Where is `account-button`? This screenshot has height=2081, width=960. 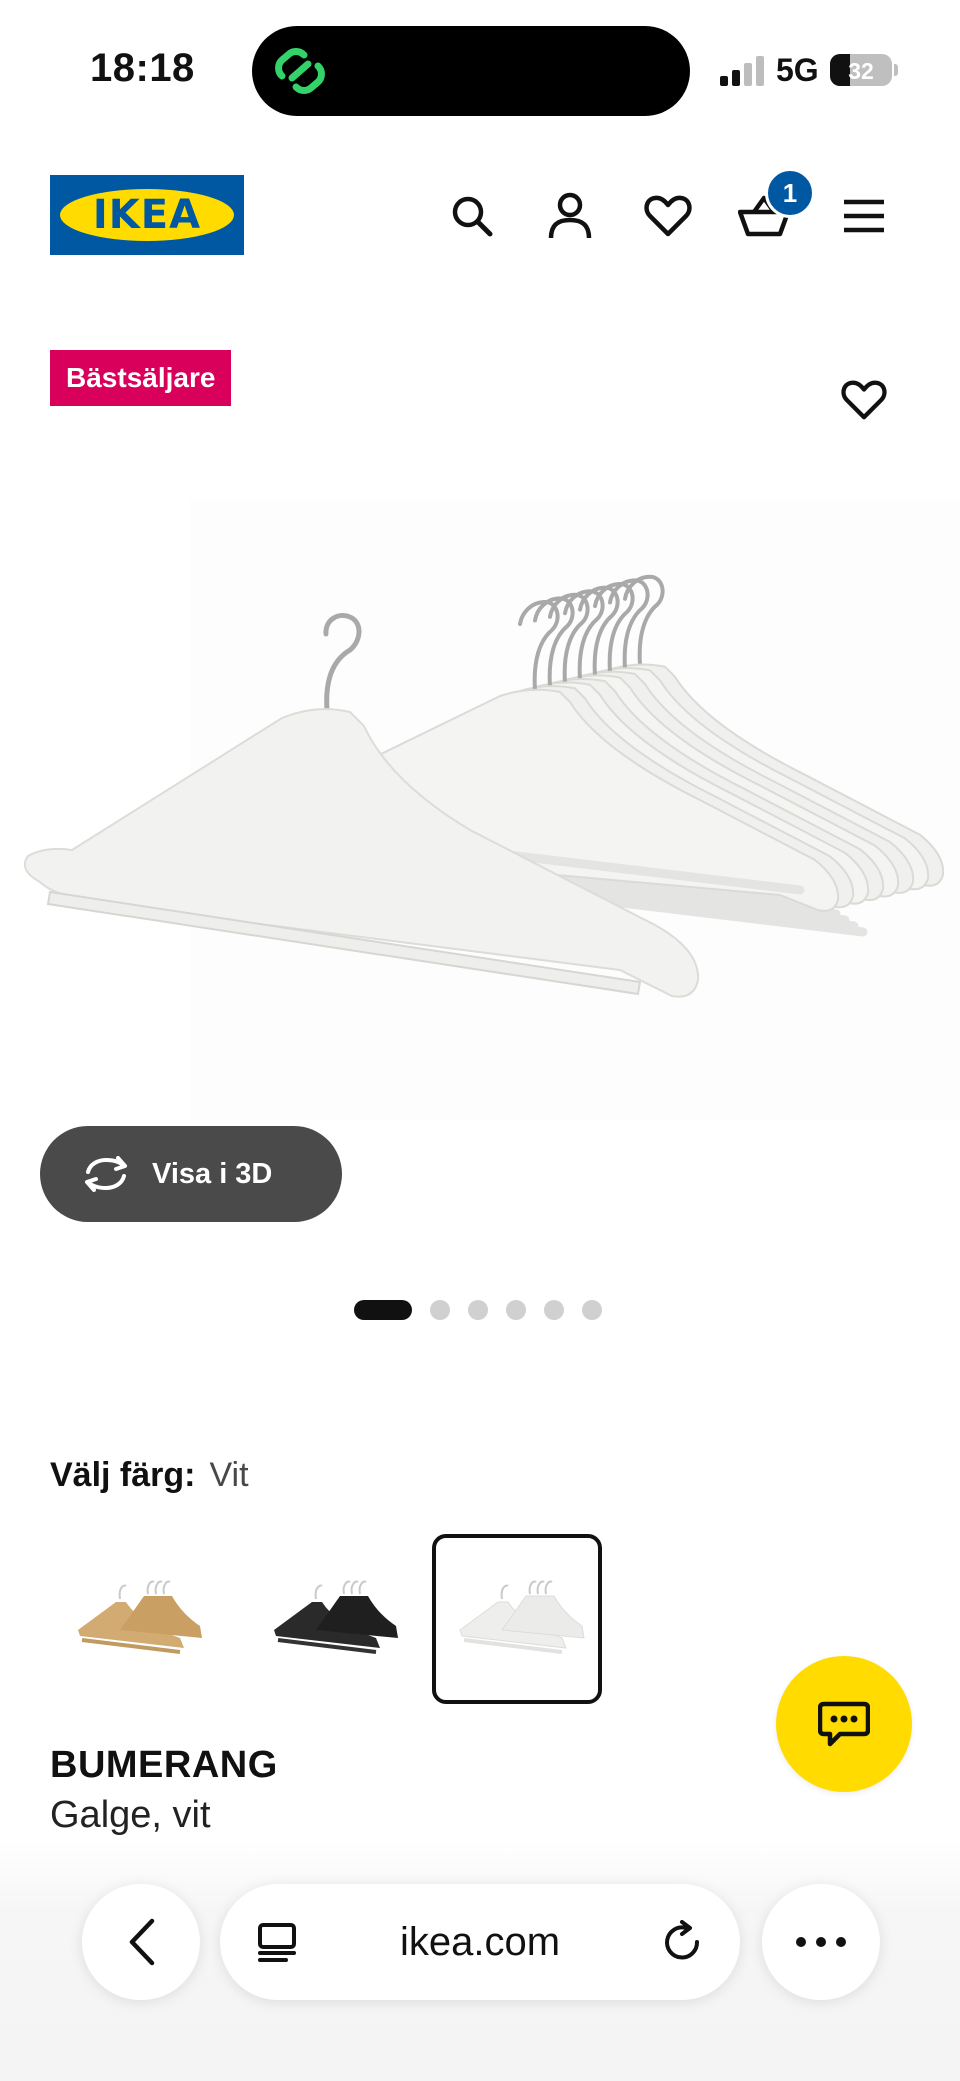
account-button is located at coordinates (570, 216).